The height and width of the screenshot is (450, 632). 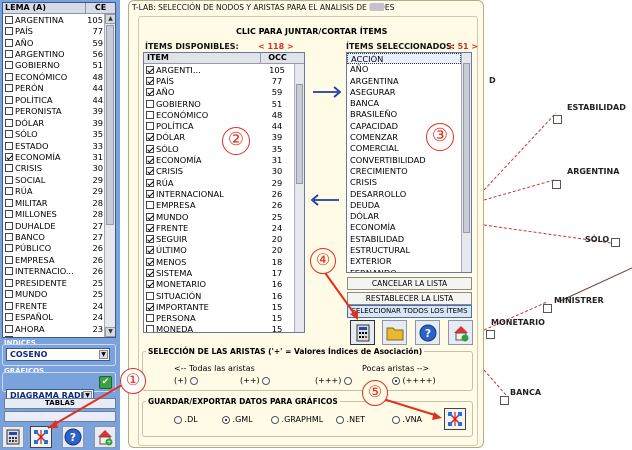 I want to click on callout-2: ②, so click(x=236, y=141).